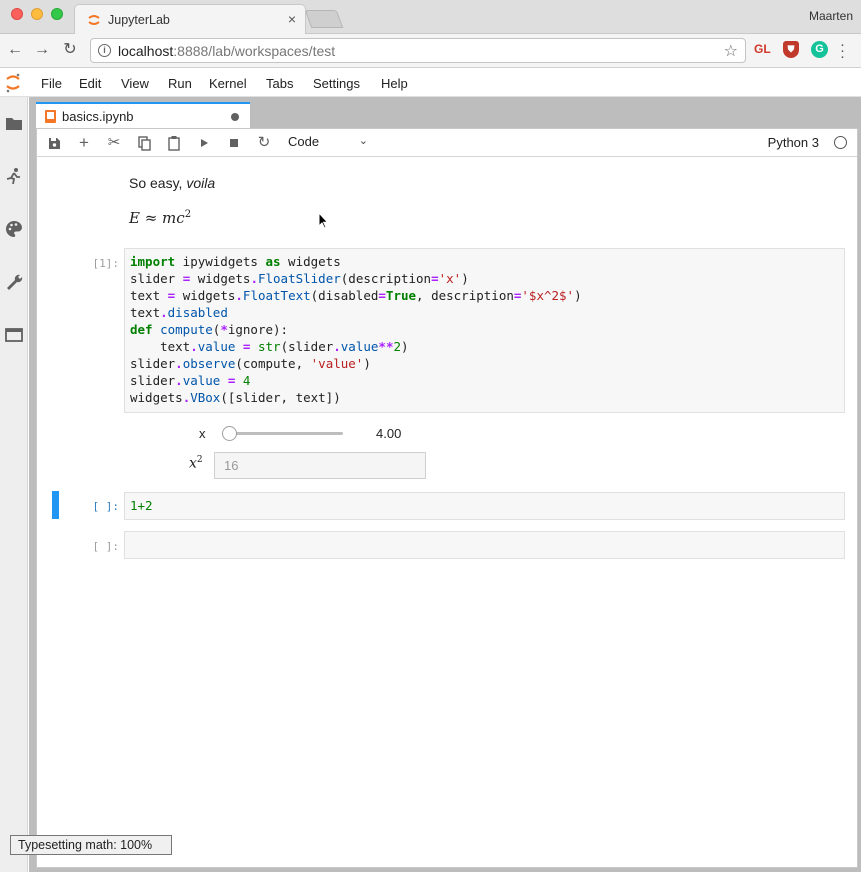 The image size is (861, 872). Describe the element at coordinates (15, 50) in the screenshot. I see `back-arrow-icon: ←` at that location.